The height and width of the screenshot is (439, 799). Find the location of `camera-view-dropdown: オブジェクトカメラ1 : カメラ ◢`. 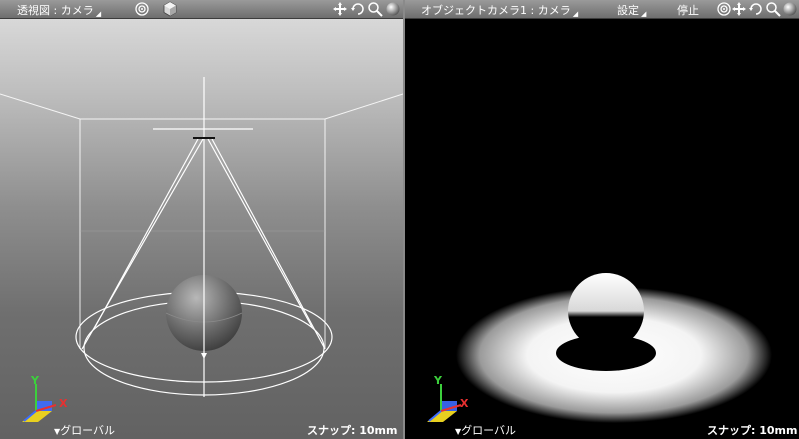

camera-view-dropdown: オブジェクトカメラ1 : カメラ ◢ is located at coordinates (499, 10).